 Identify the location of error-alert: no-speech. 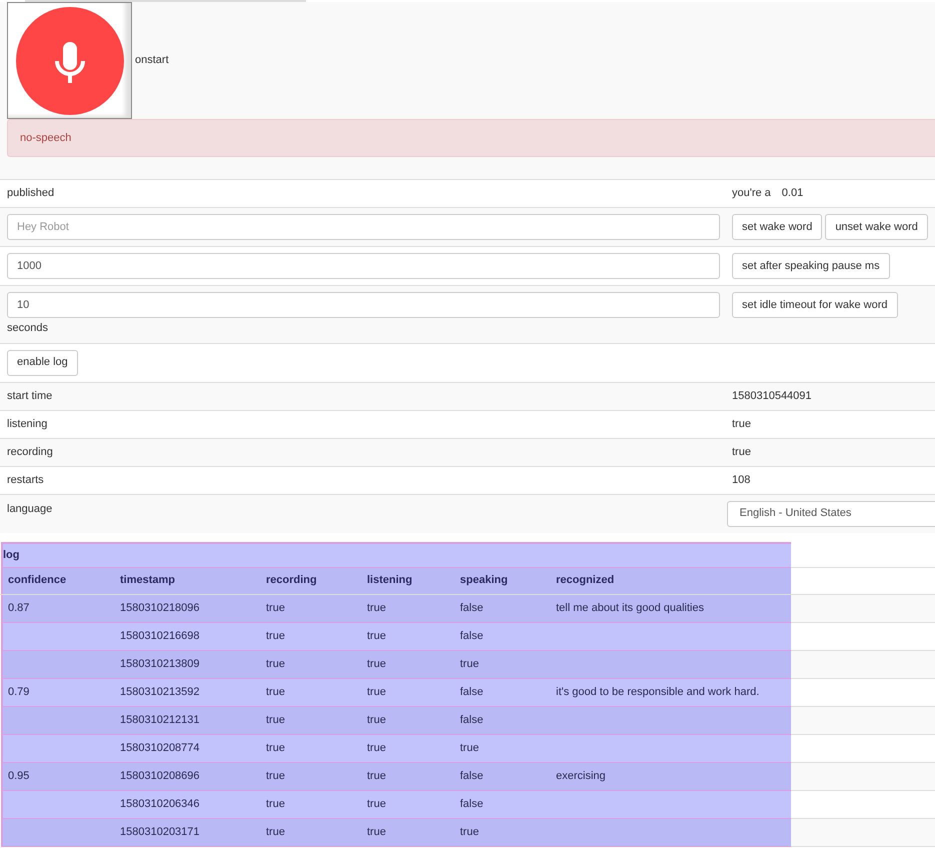
(471, 138).